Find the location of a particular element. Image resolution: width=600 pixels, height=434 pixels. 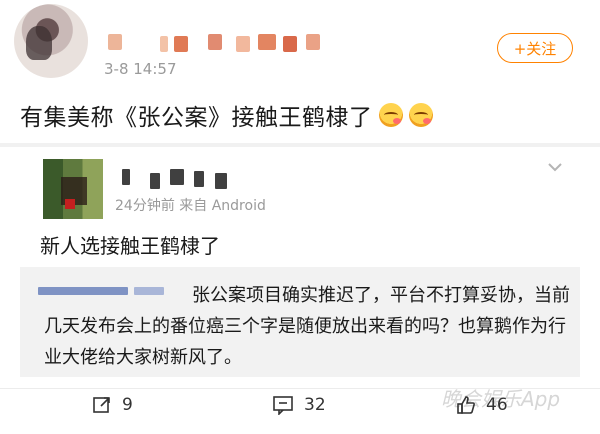

comment-button: 32 is located at coordinates (299, 405).